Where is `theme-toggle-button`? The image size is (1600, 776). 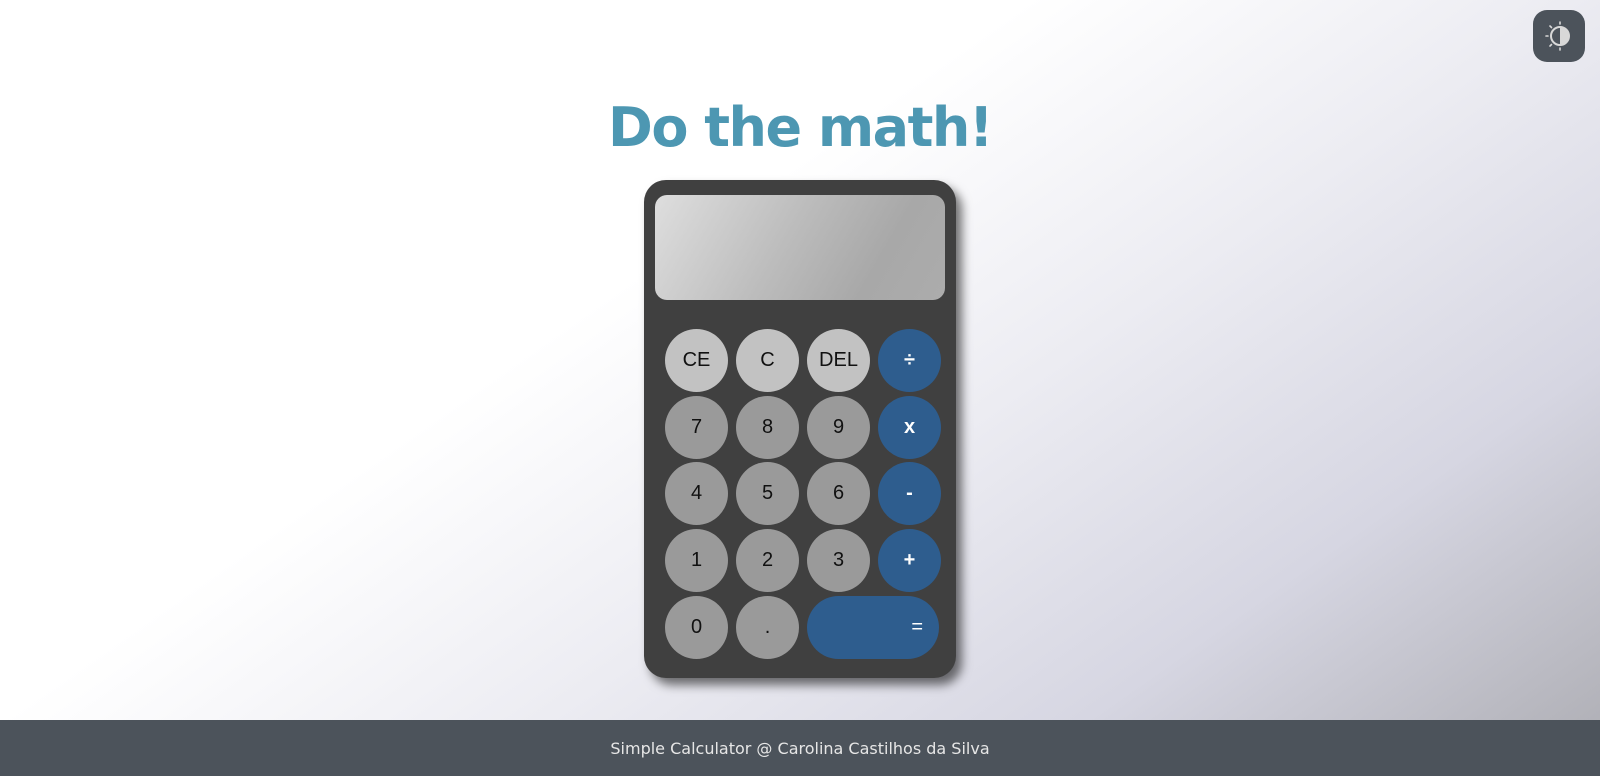 theme-toggle-button is located at coordinates (1559, 36).